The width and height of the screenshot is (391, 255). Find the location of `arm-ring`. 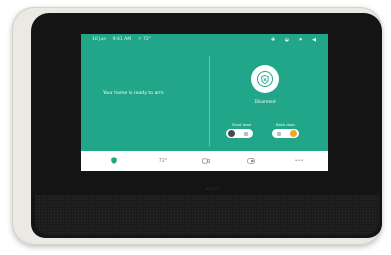

arm-ring is located at coordinates (265, 79).